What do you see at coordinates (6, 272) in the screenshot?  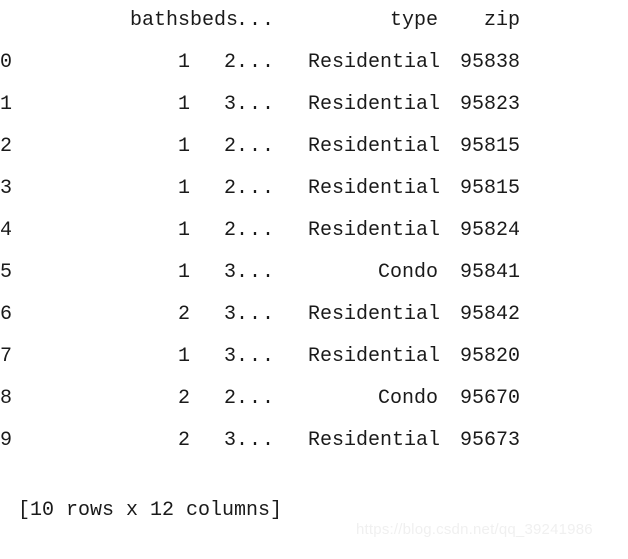 I see `row-index: 5` at bounding box center [6, 272].